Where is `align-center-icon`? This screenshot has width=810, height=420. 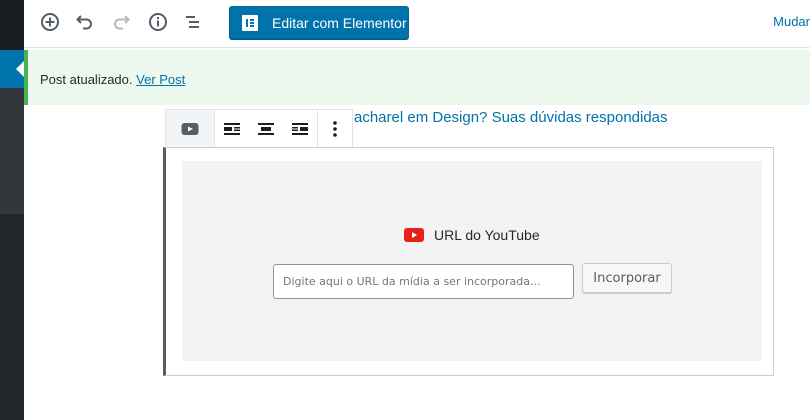
align-center-icon is located at coordinates (266, 128).